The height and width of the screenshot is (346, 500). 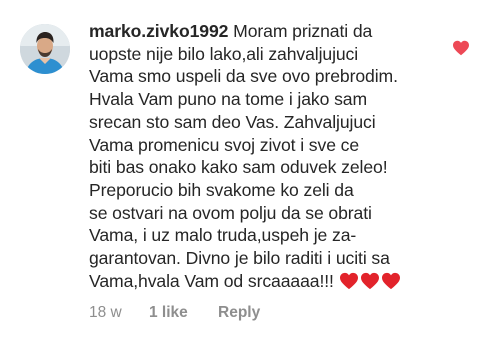 What do you see at coordinates (158, 31) in the screenshot?
I see `username-link: marko.zivko1992` at bounding box center [158, 31].